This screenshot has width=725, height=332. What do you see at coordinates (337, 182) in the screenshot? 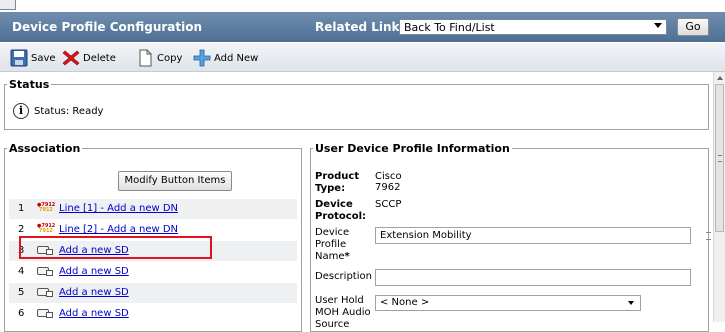
I see `product-type-label: Product Type:` at bounding box center [337, 182].